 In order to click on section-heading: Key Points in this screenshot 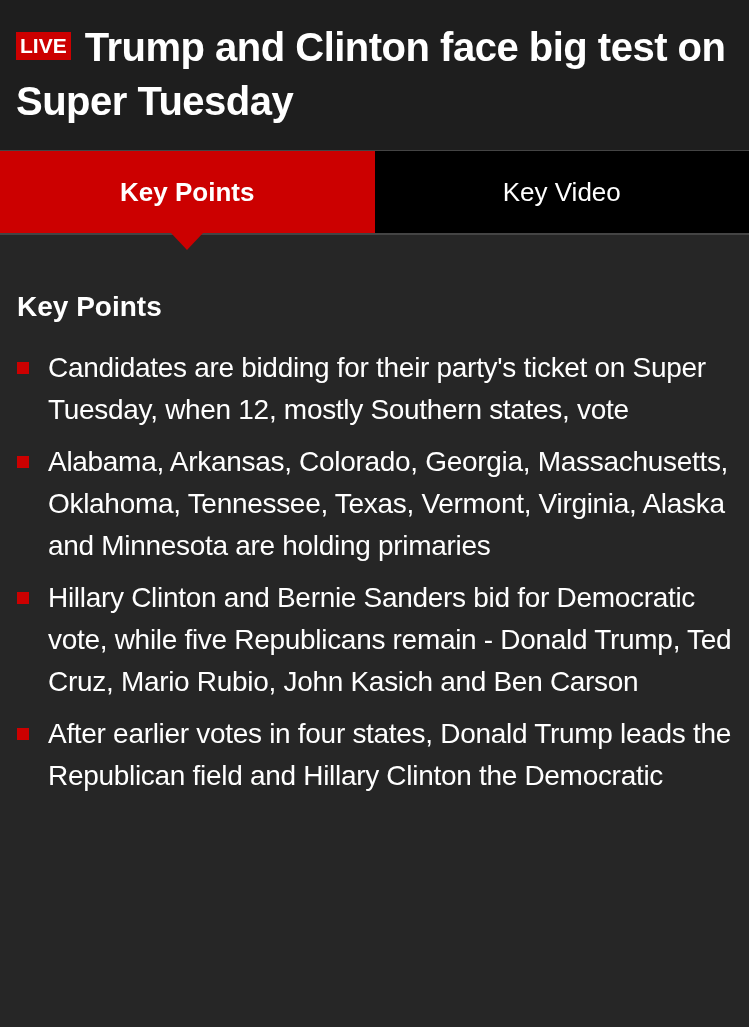, I will do `click(90, 307)`.